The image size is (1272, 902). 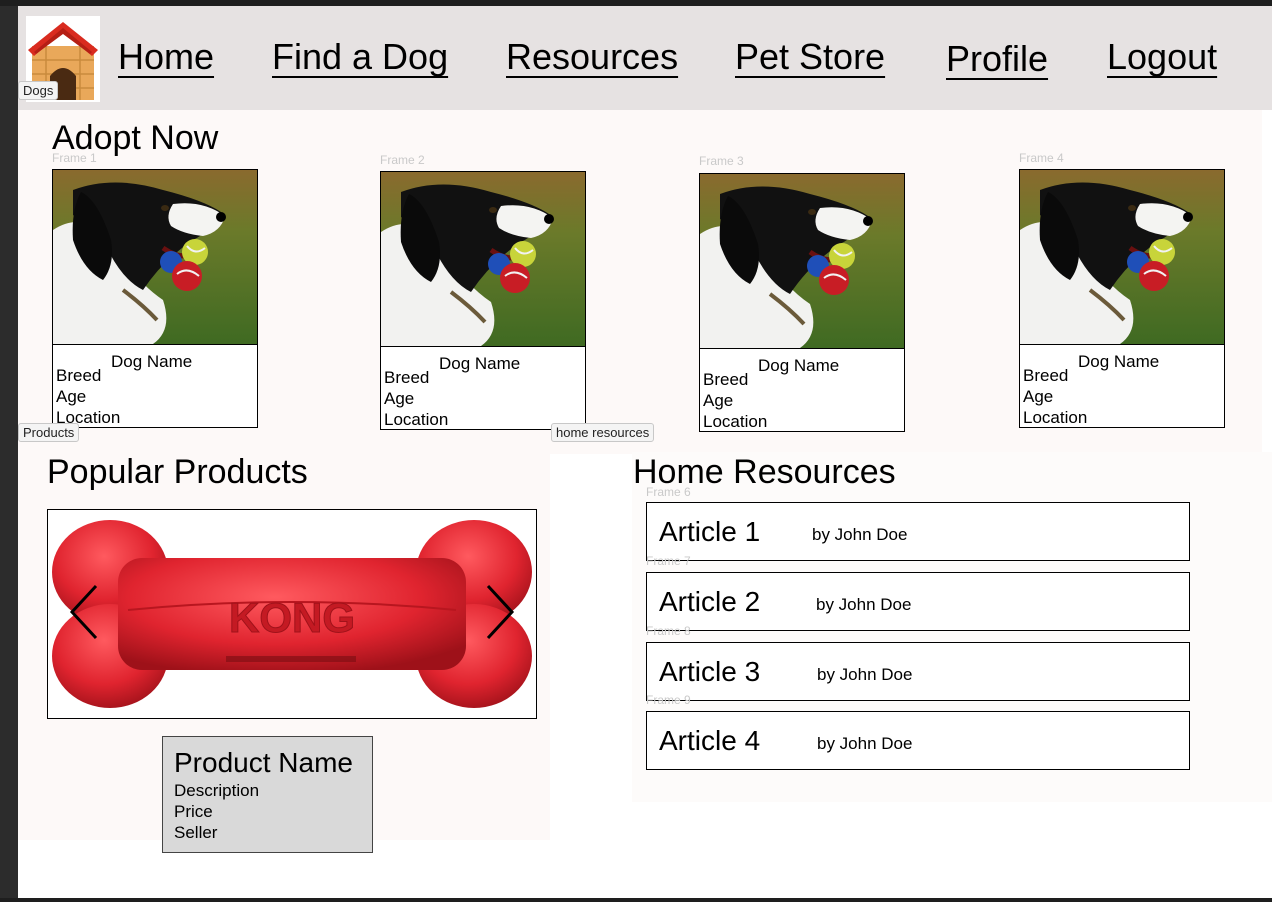 What do you see at coordinates (166, 57) in the screenshot?
I see `nav-link-home: Home` at bounding box center [166, 57].